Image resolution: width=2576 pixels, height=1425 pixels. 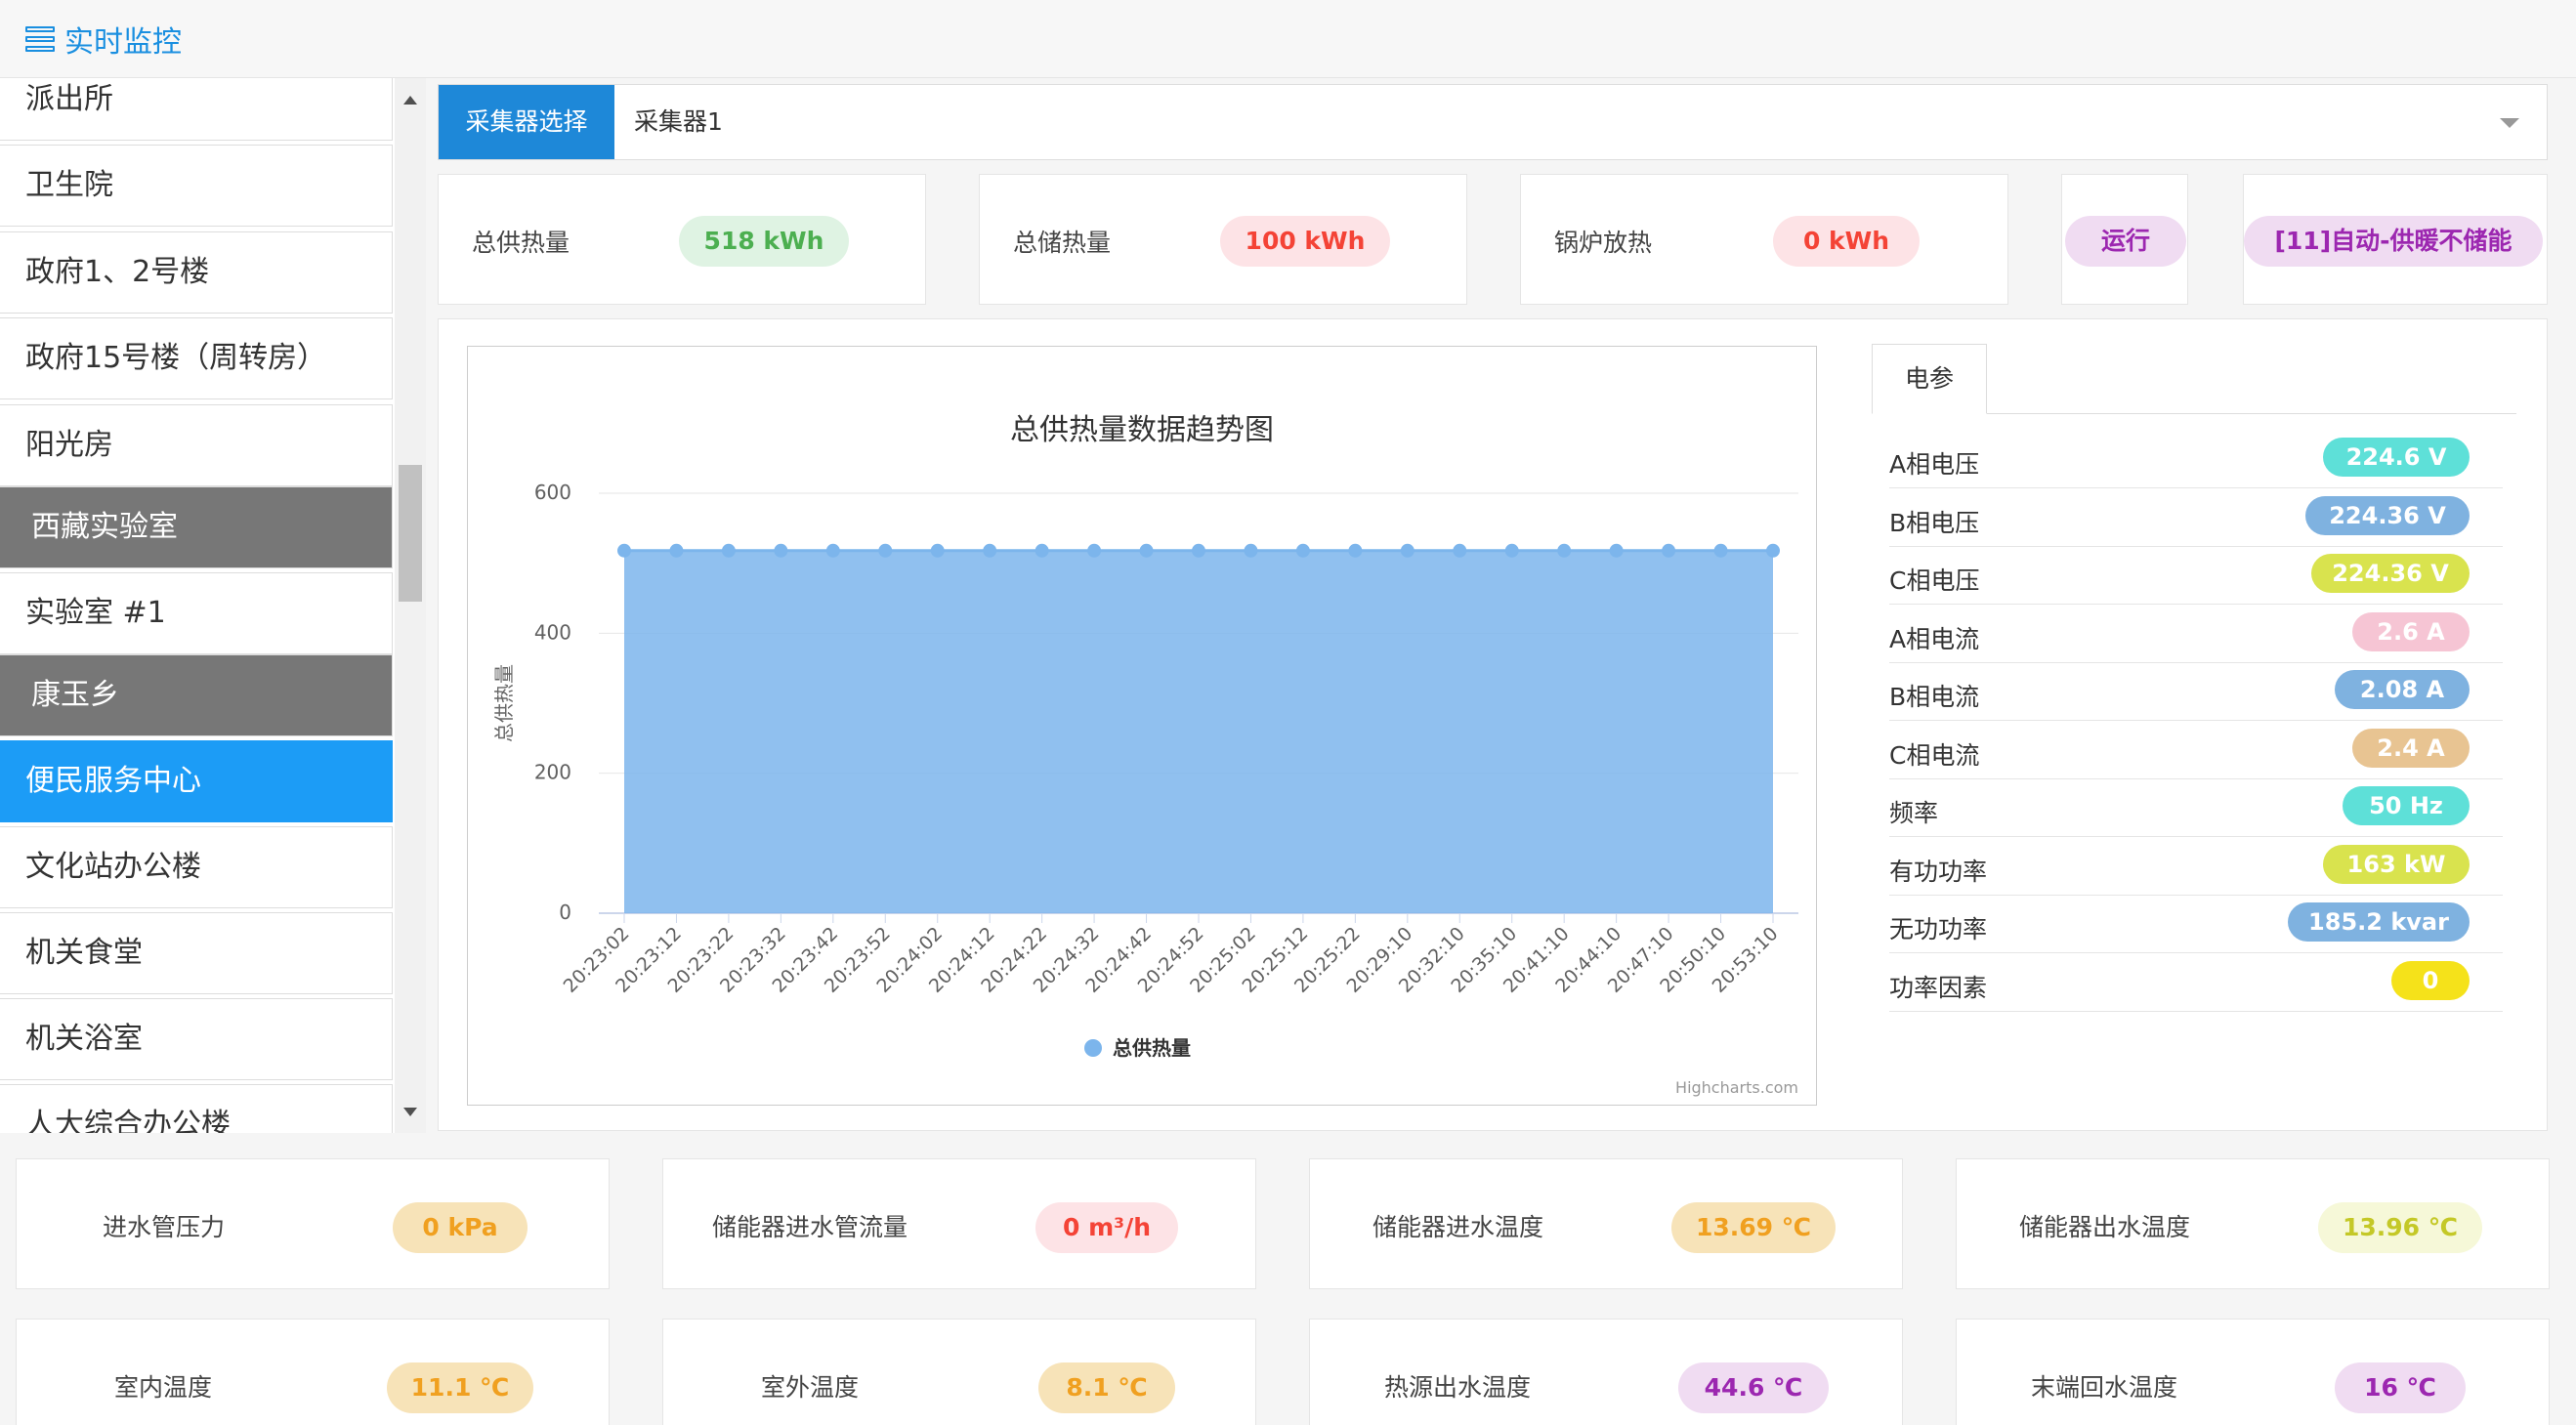 What do you see at coordinates (1764, 239) in the screenshot?
I see `stat-boiler: 锅炉放热 0 kWh` at bounding box center [1764, 239].